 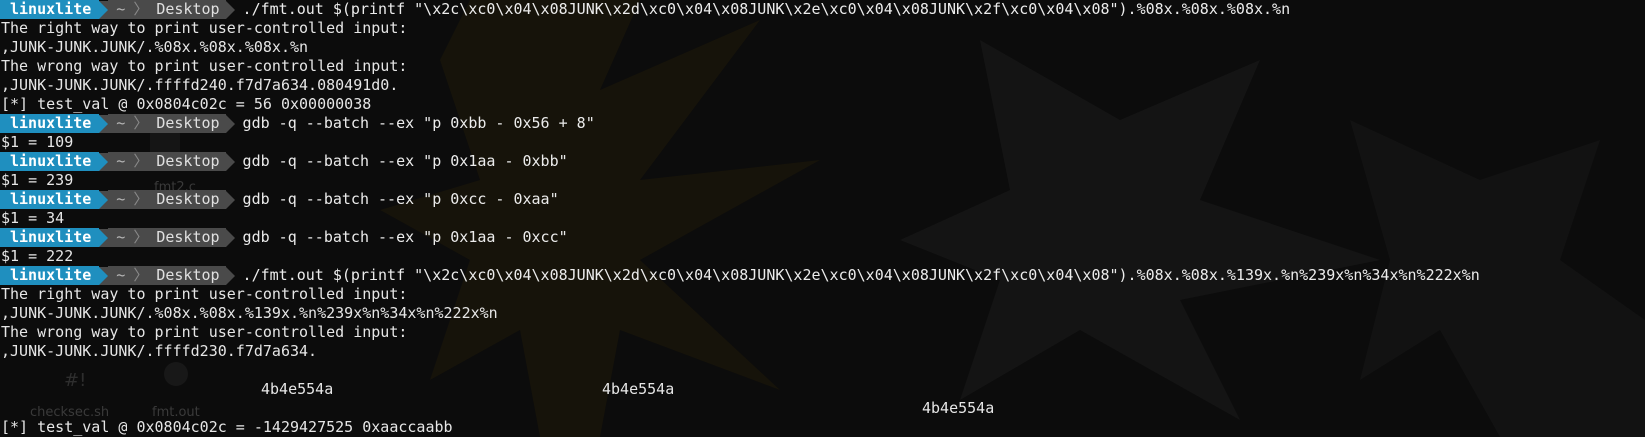 I want to click on output-line: ,JUNK-JUNK.JUNK/.ffffd230.f7d7a634., so click(x=159, y=351).